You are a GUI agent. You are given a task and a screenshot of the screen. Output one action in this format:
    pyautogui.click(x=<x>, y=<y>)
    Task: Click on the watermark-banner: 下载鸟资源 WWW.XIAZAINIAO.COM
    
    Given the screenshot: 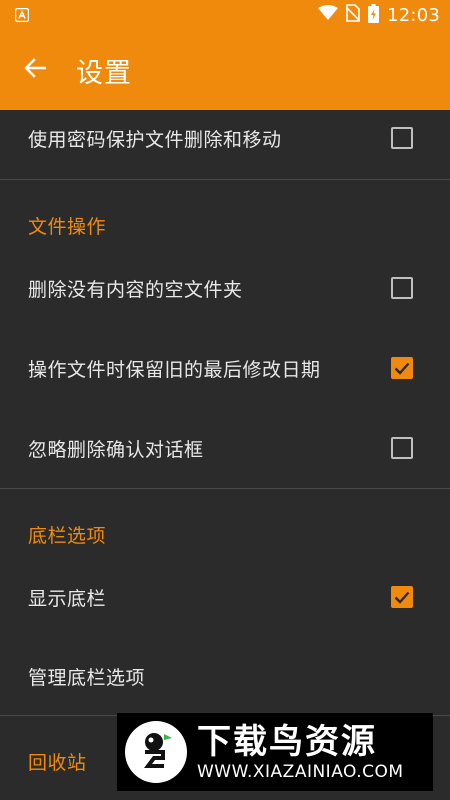 What is the action you would take?
    pyautogui.click(x=275, y=752)
    